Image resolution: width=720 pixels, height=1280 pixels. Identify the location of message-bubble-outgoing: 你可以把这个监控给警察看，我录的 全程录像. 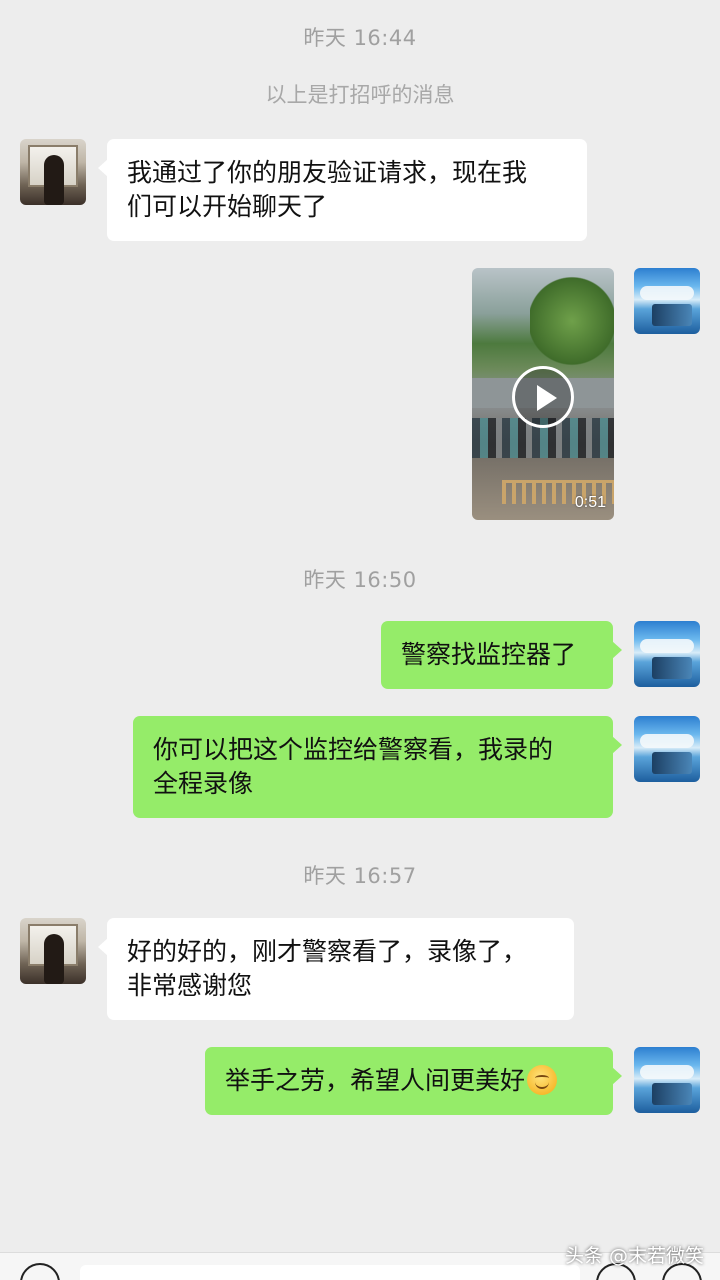
(377, 767).